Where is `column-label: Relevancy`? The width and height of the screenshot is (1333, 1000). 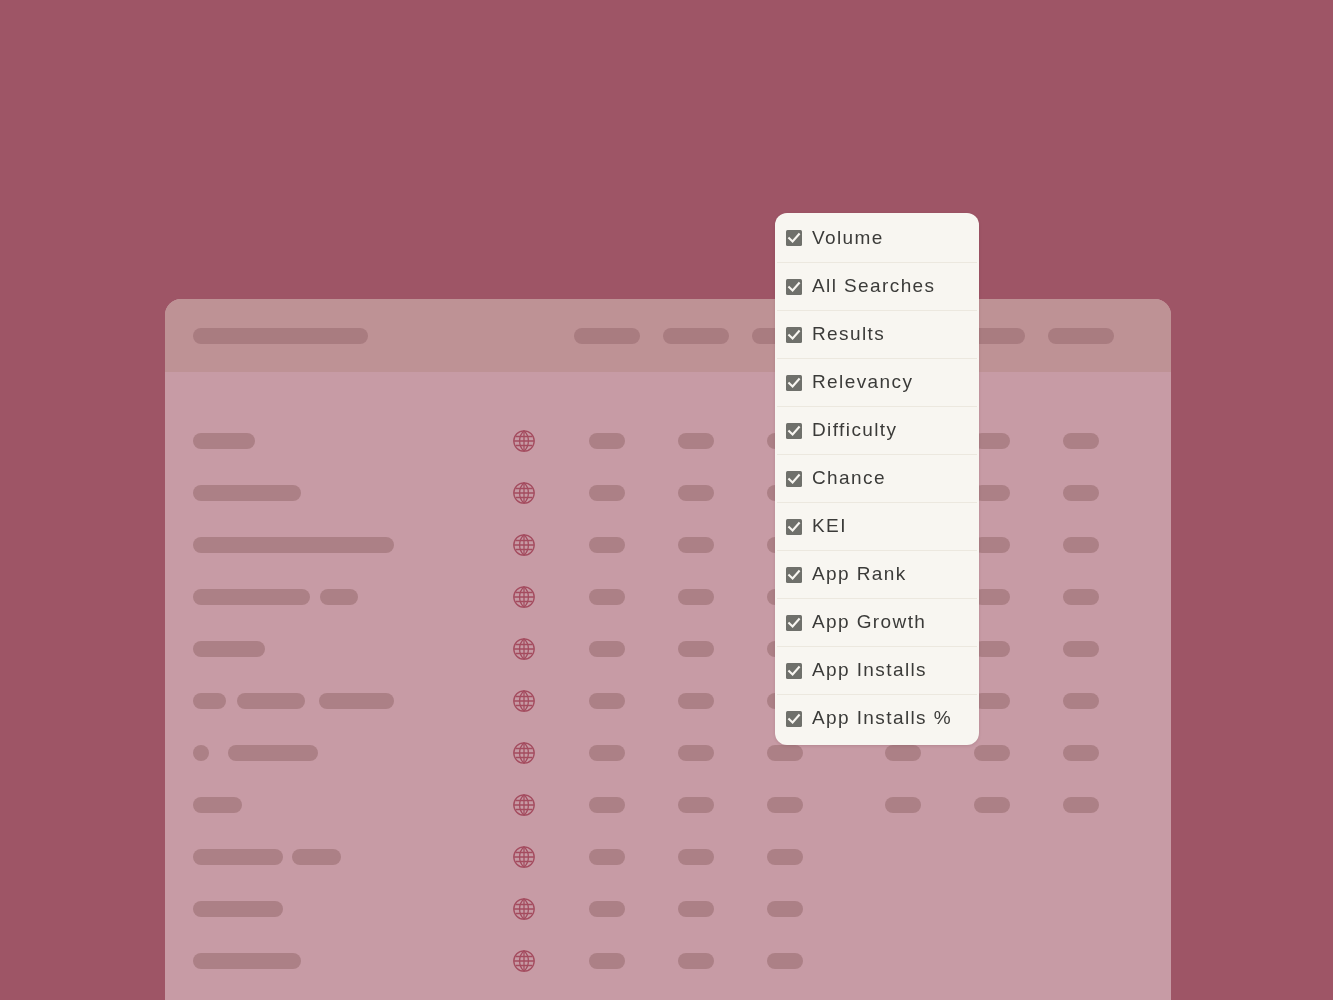 column-label: Relevancy is located at coordinates (863, 382).